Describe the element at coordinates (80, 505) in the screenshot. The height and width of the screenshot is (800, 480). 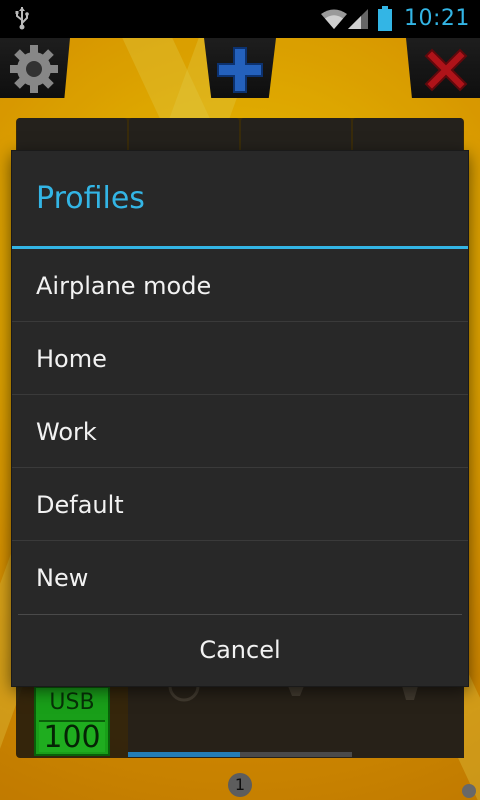
I see `profile-item-label: Default` at that location.